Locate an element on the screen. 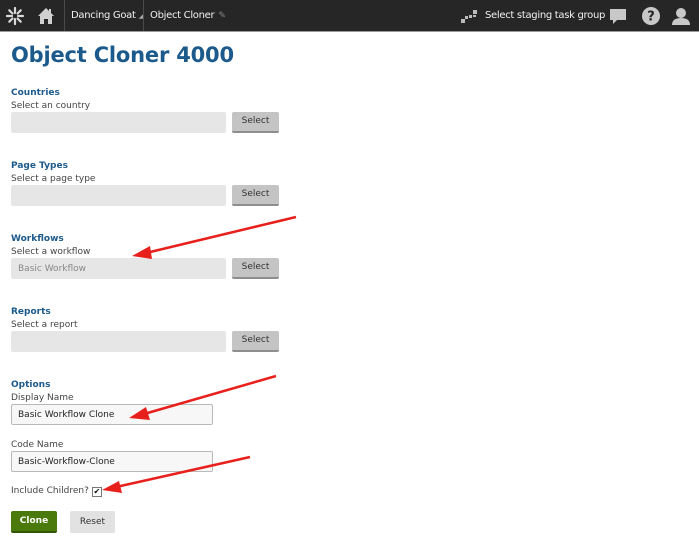 Image resolution: width=699 pixels, height=549 pixels. reports-label: Select a report is located at coordinates (44, 325).